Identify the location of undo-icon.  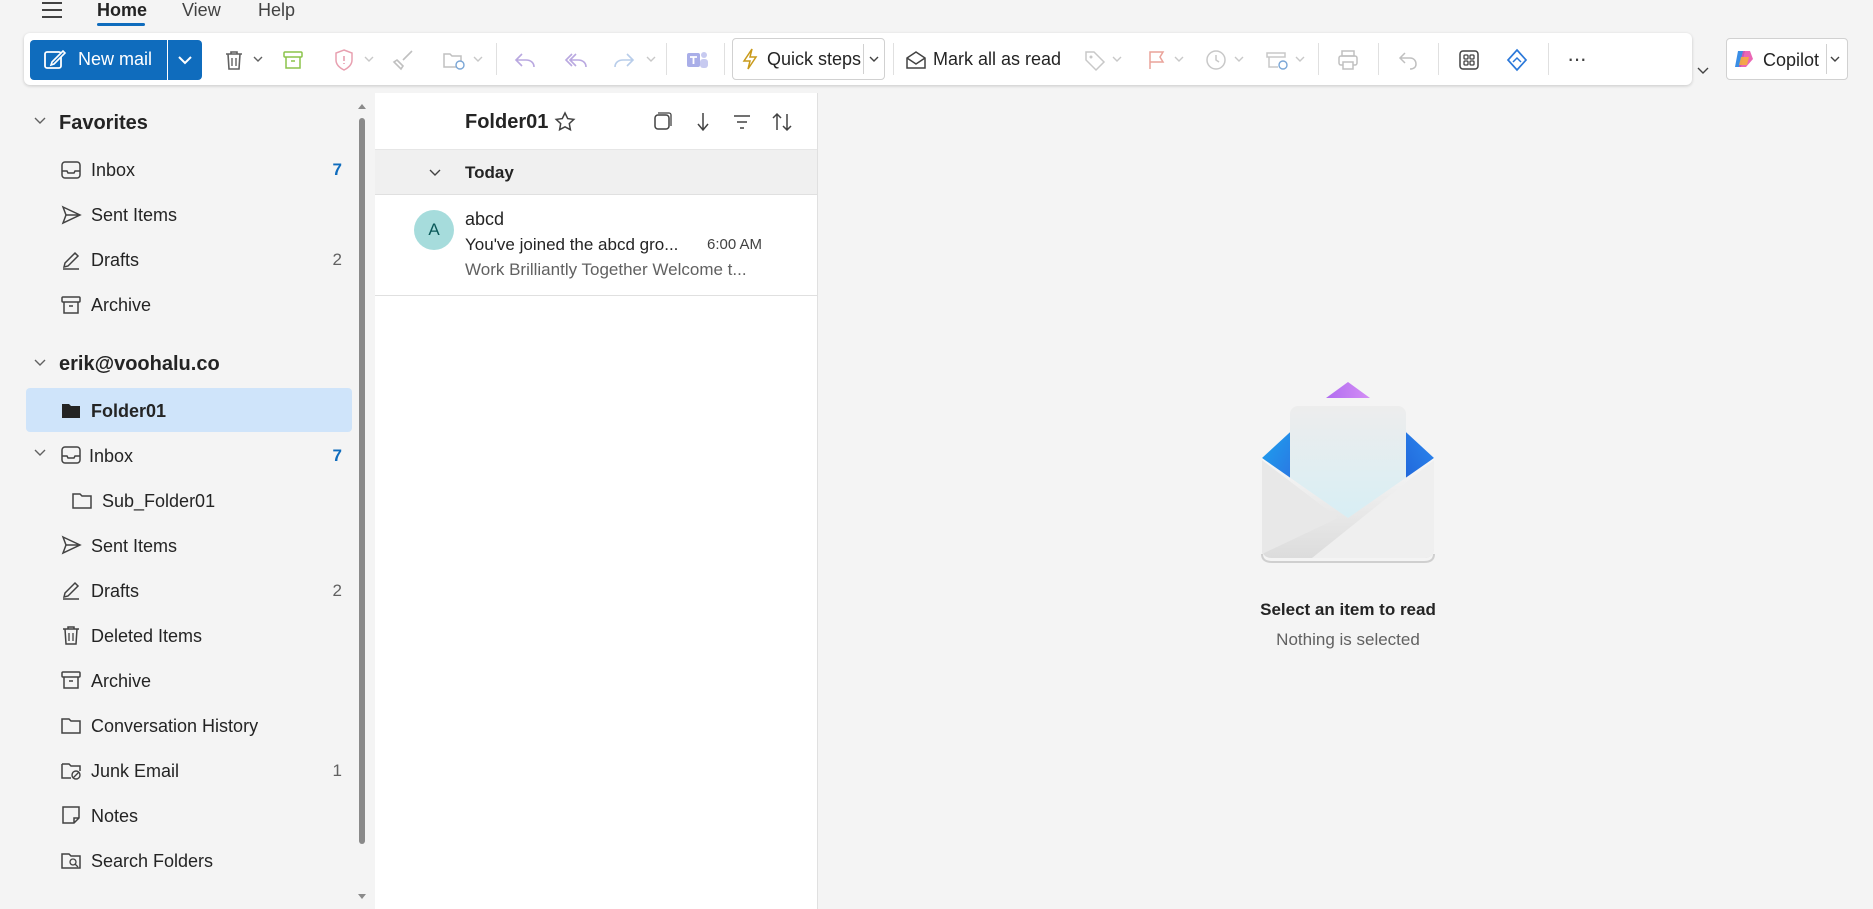
(1408, 60).